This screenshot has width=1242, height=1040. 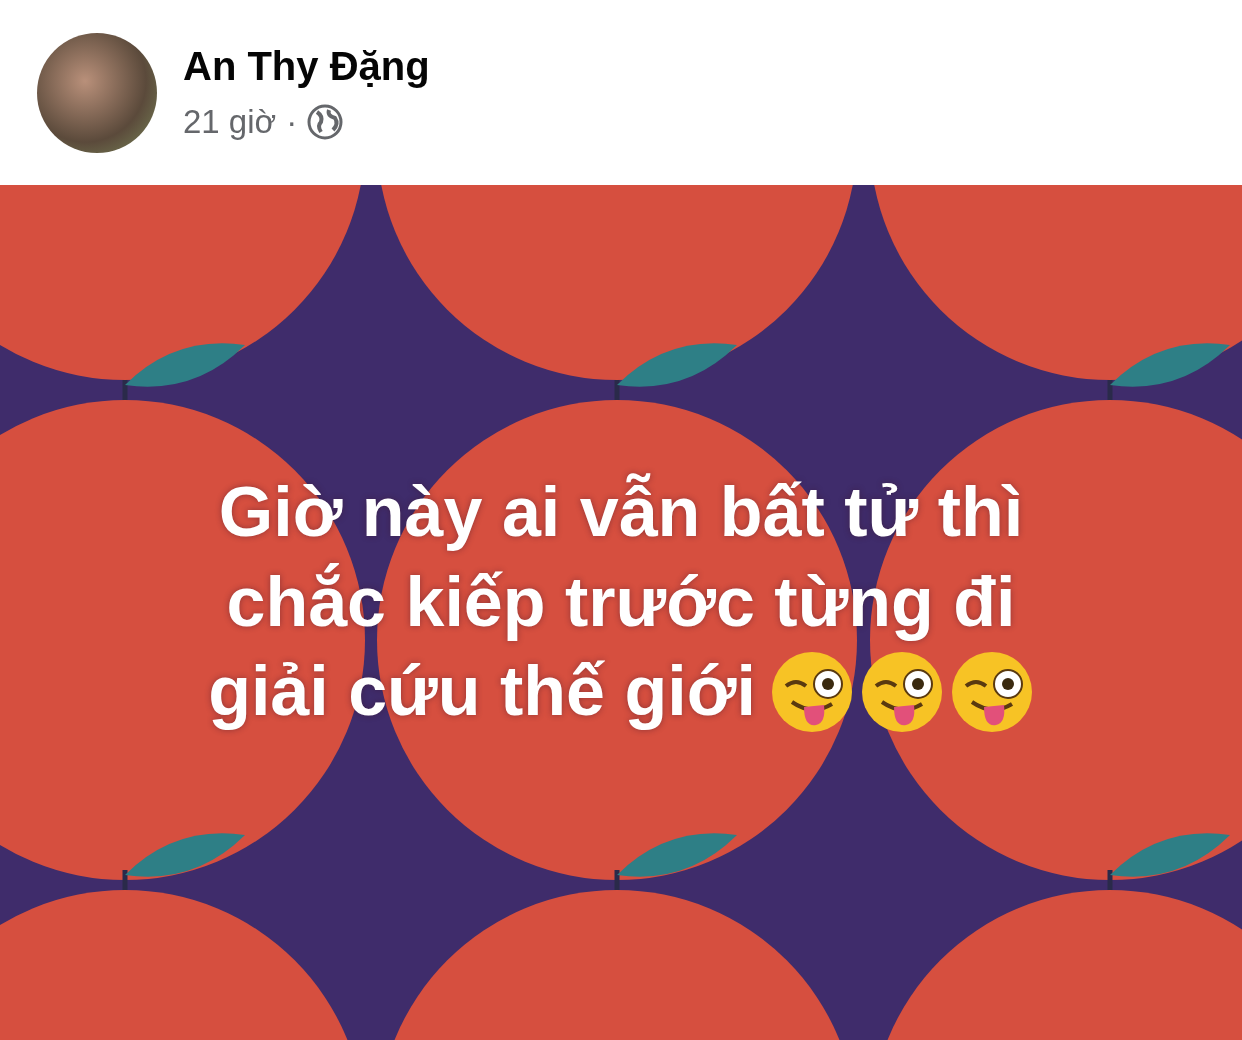 What do you see at coordinates (230, 122) in the screenshot?
I see `post-time: 21 giờ` at bounding box center [230, 122].